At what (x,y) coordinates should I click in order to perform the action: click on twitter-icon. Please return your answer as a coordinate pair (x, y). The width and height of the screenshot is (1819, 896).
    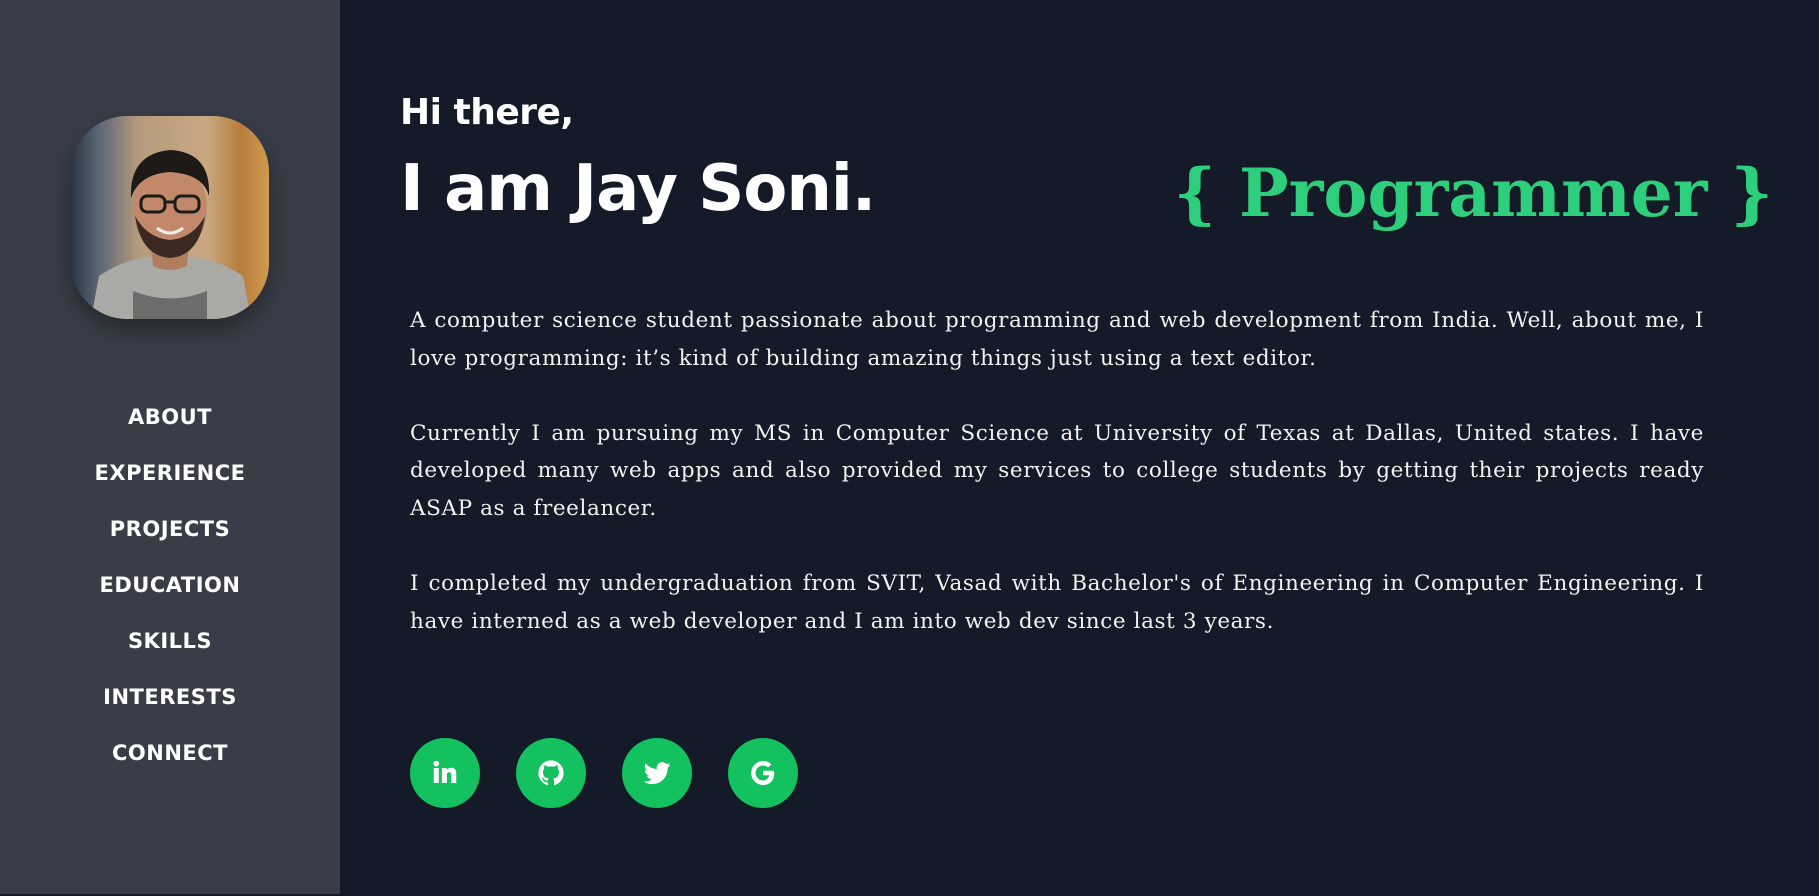
    Looking at the image, I should click on (657, 773).